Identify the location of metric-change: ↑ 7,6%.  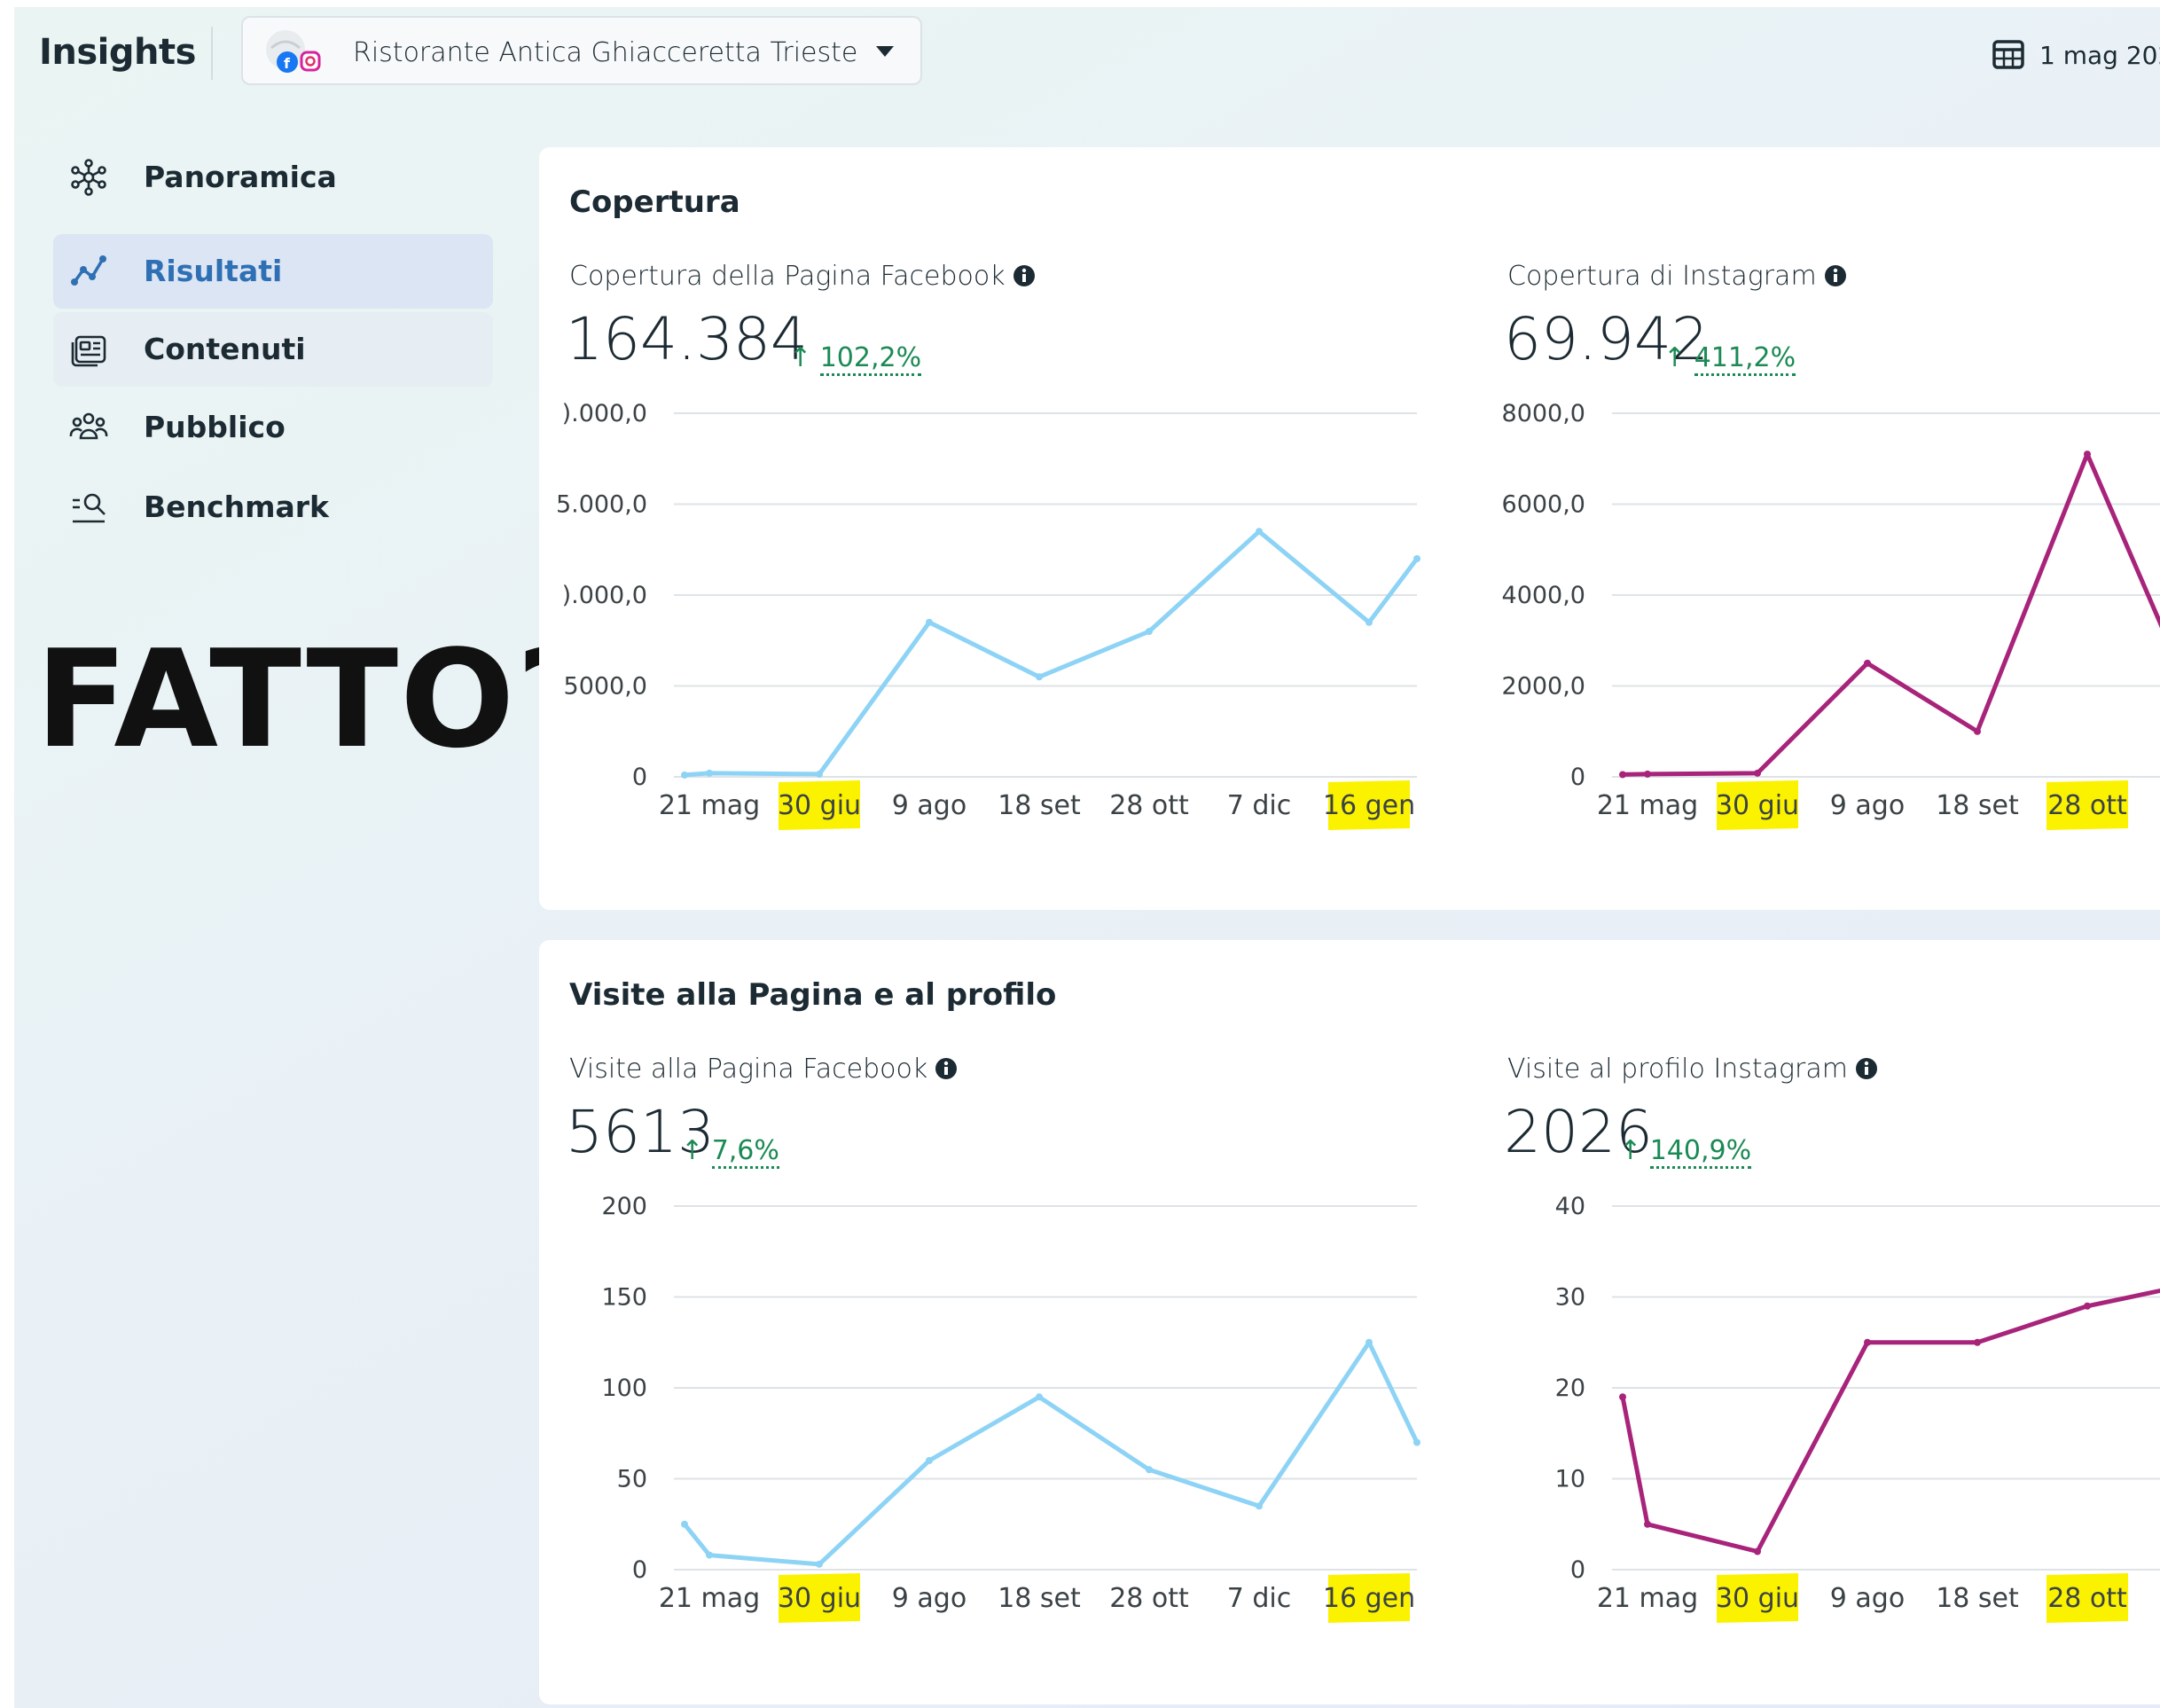
(730, 1152).